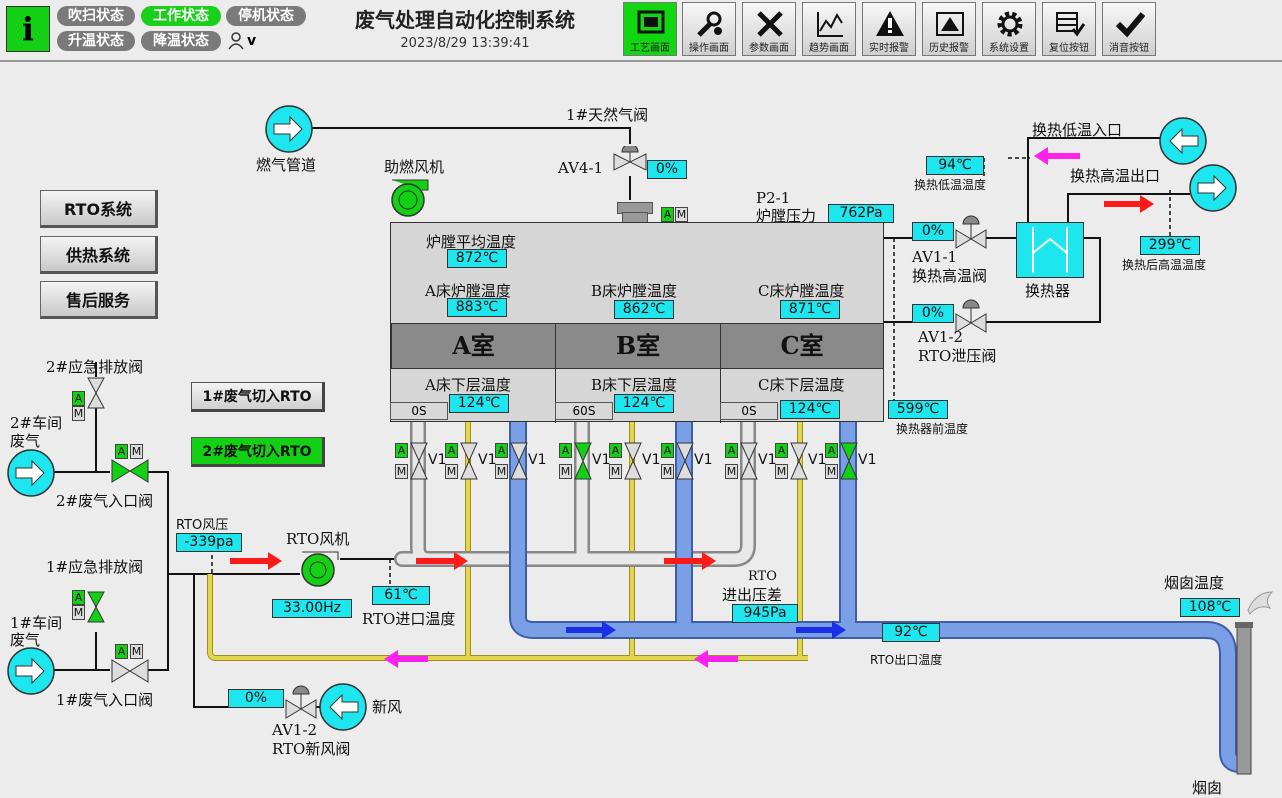 This screenshot has width=1282, height=798. I want to click on av11-name: 换热高温阀, so click(950, 276).